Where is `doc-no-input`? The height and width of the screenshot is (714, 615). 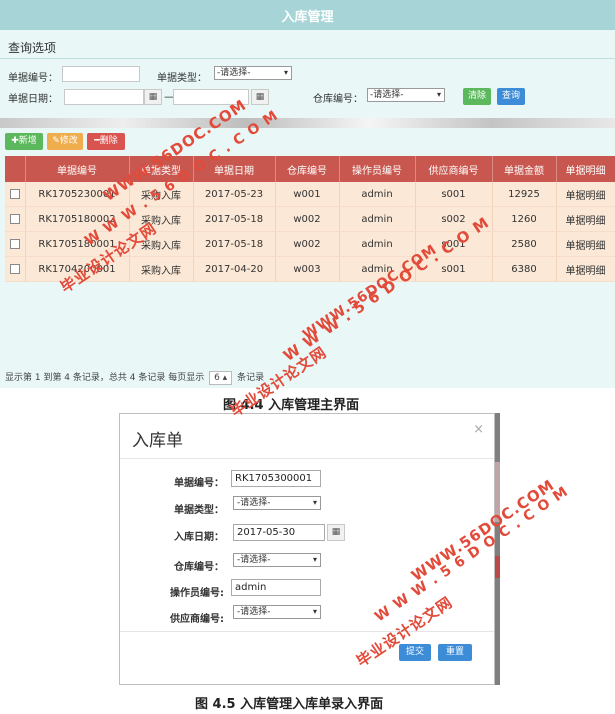
doc-no-input is located at coordinates (101, 74).